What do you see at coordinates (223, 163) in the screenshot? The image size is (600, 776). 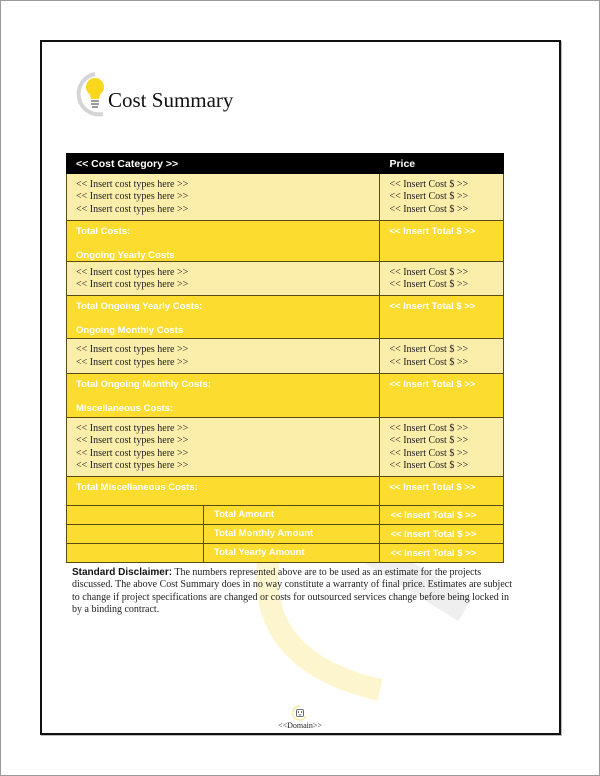 I see `column-header-category: << Cost Category >>` at bounding box center [223, 163].